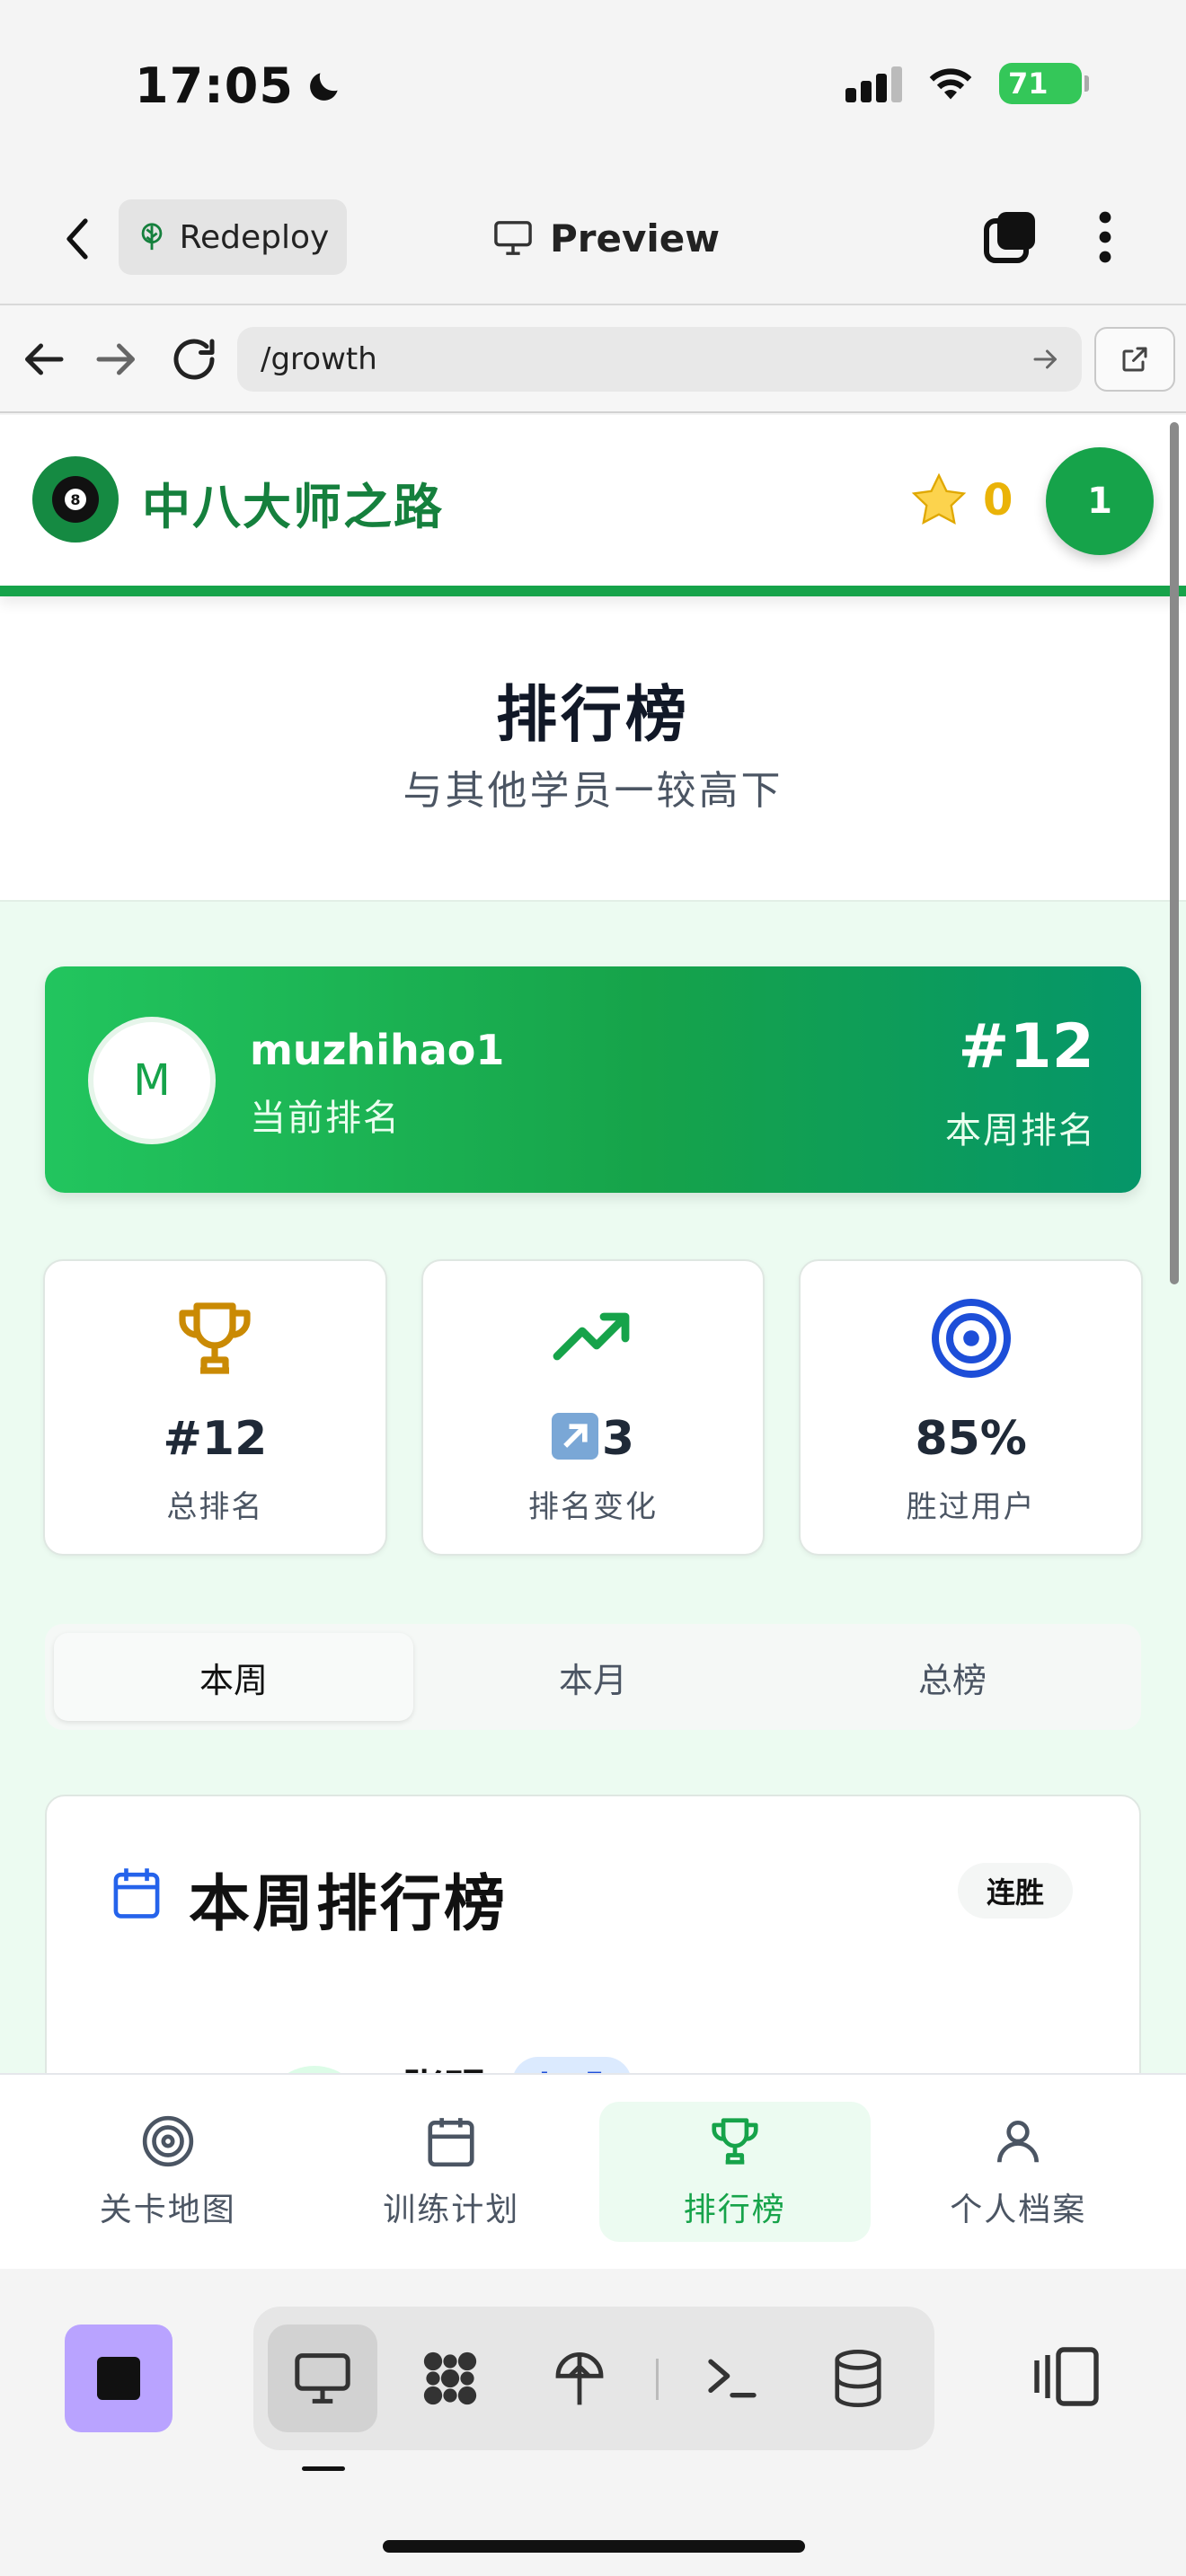 This screenshot has width=1186, height=2576. I want to click on terminal-icon, so click(732, 2378).